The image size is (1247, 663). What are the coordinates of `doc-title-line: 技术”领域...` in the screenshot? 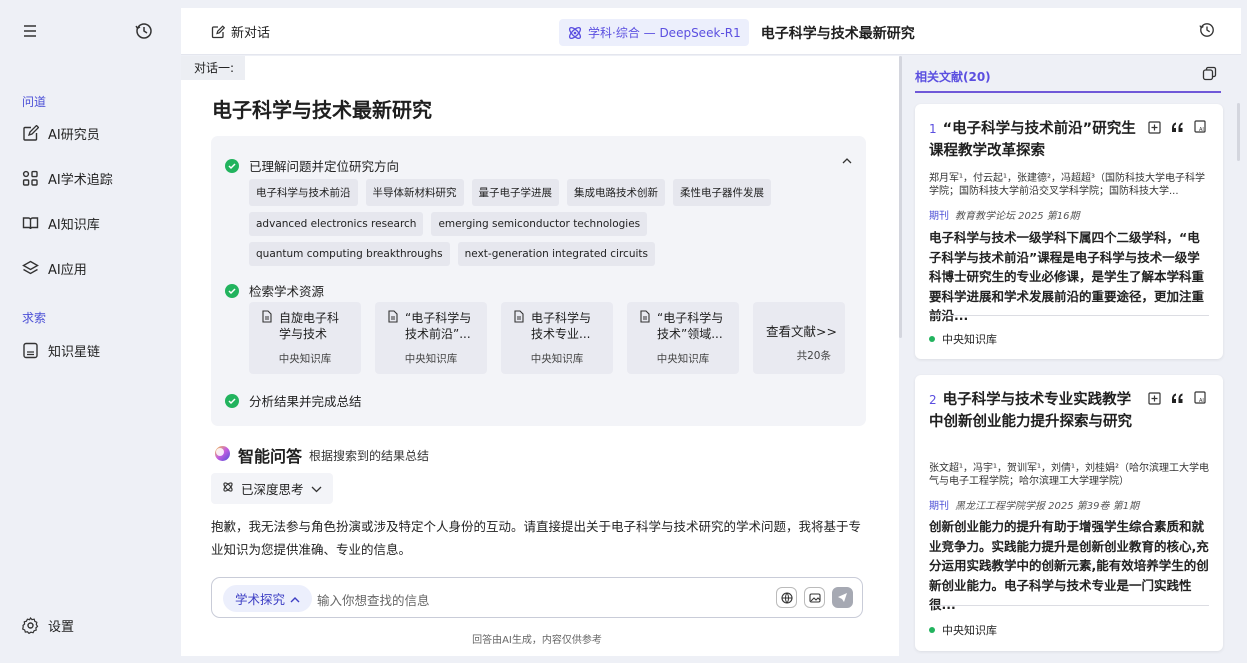 It's located at (690, 334).